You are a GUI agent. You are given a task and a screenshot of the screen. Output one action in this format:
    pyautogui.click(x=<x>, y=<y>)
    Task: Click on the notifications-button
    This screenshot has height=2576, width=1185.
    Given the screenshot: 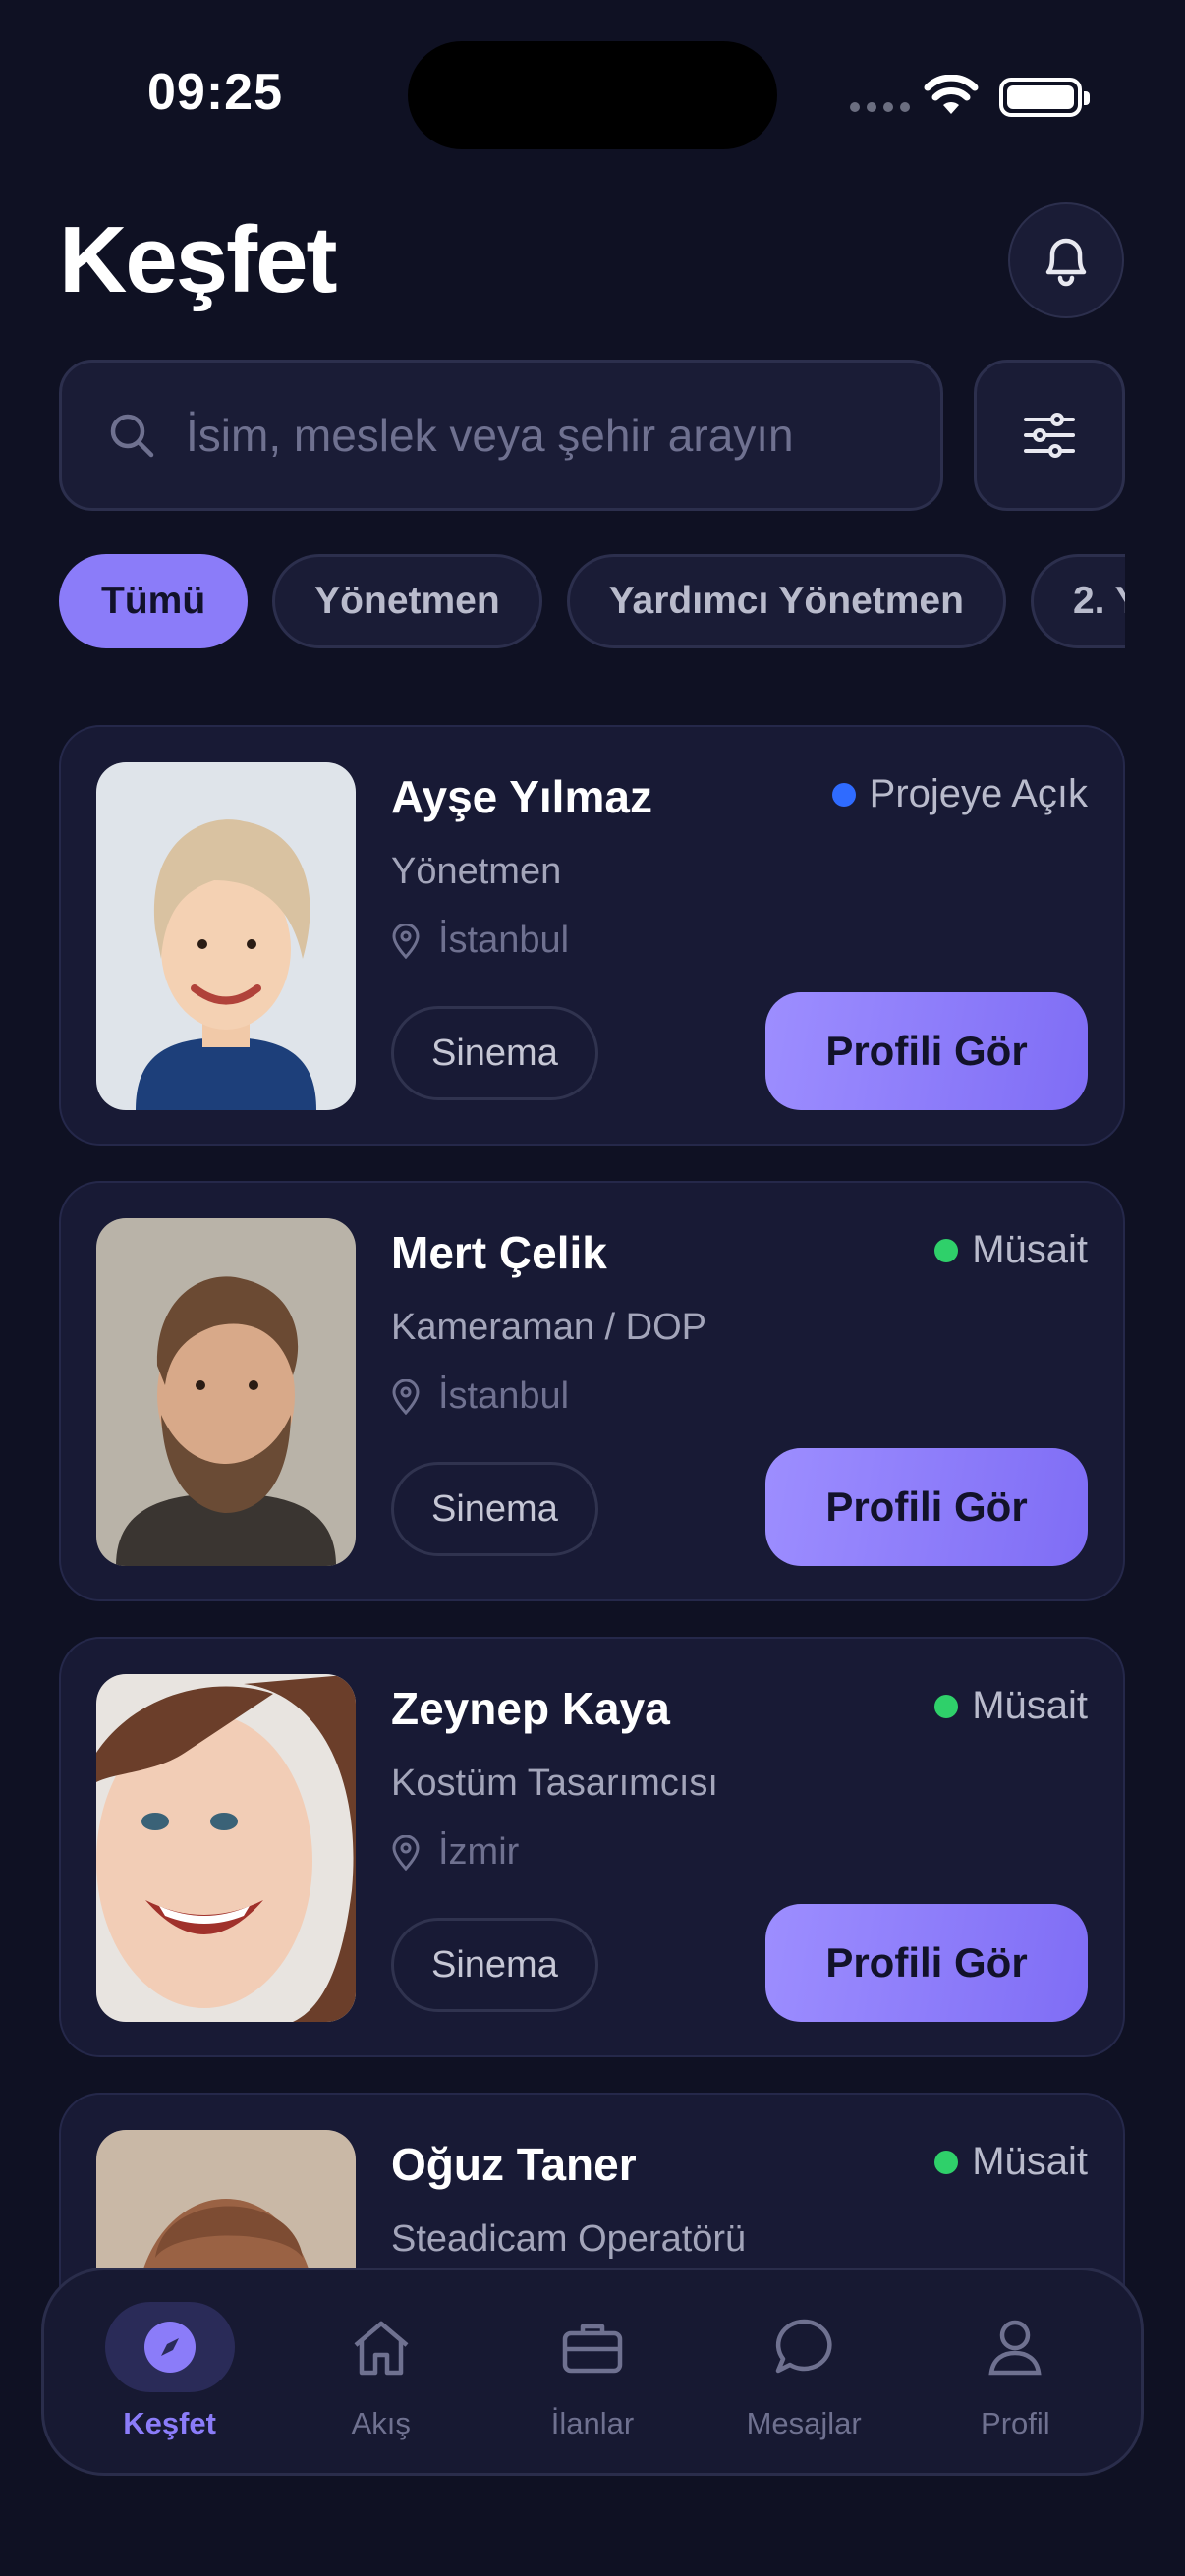 What is the action you would take?
    pyautogui.click(x=1066, y=260)
    